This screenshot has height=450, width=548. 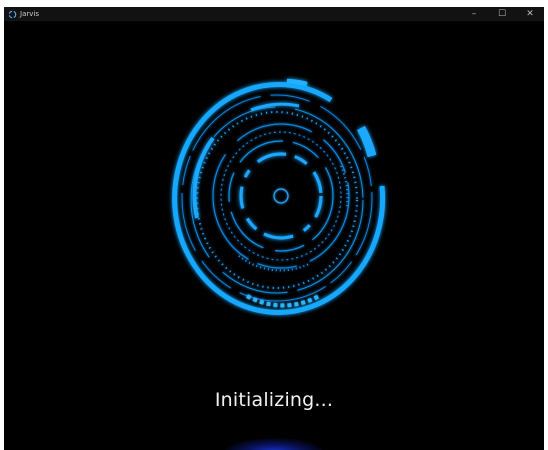 I want to click on inner-dash-ring, so click(x=281, y=196).